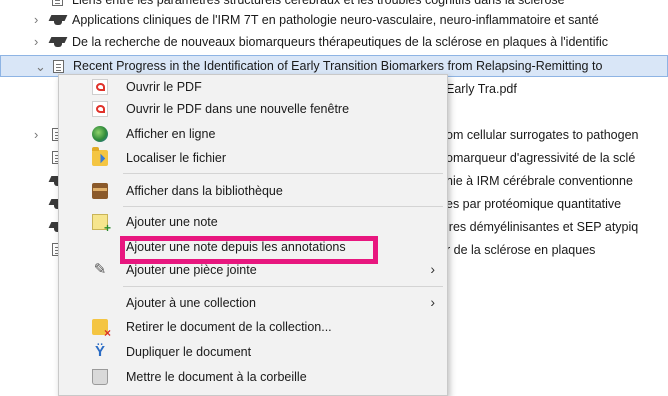  I want to click on menu-item-open-pdf-new-window: Ouvrir le PDF dans une nouvelle fenêtre, so click(253, 109).